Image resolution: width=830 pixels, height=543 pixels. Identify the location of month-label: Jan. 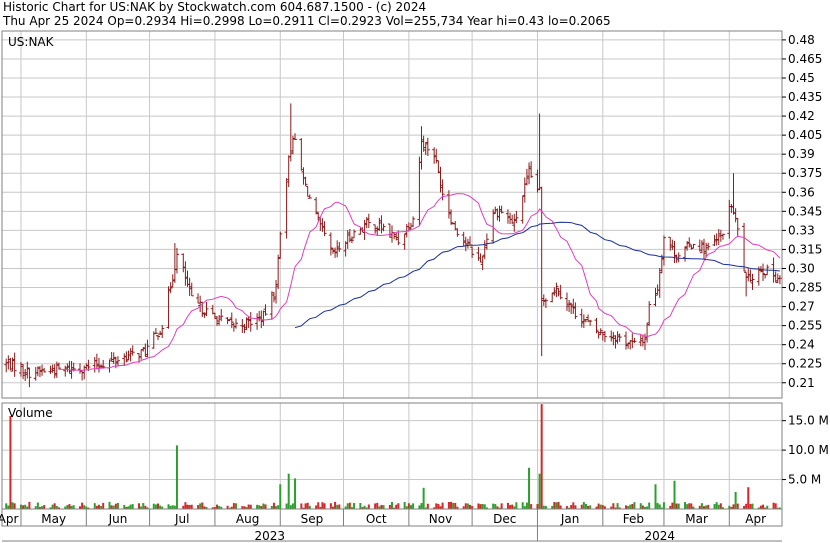
(570, 519).